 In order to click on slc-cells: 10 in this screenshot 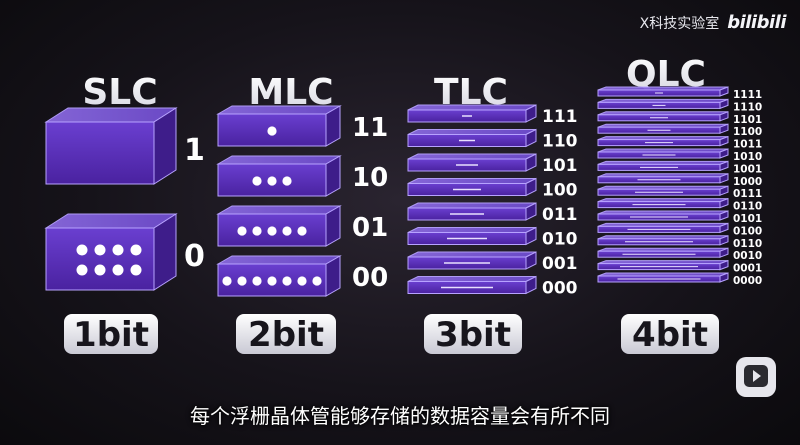, I will do `click(124, 199)`.